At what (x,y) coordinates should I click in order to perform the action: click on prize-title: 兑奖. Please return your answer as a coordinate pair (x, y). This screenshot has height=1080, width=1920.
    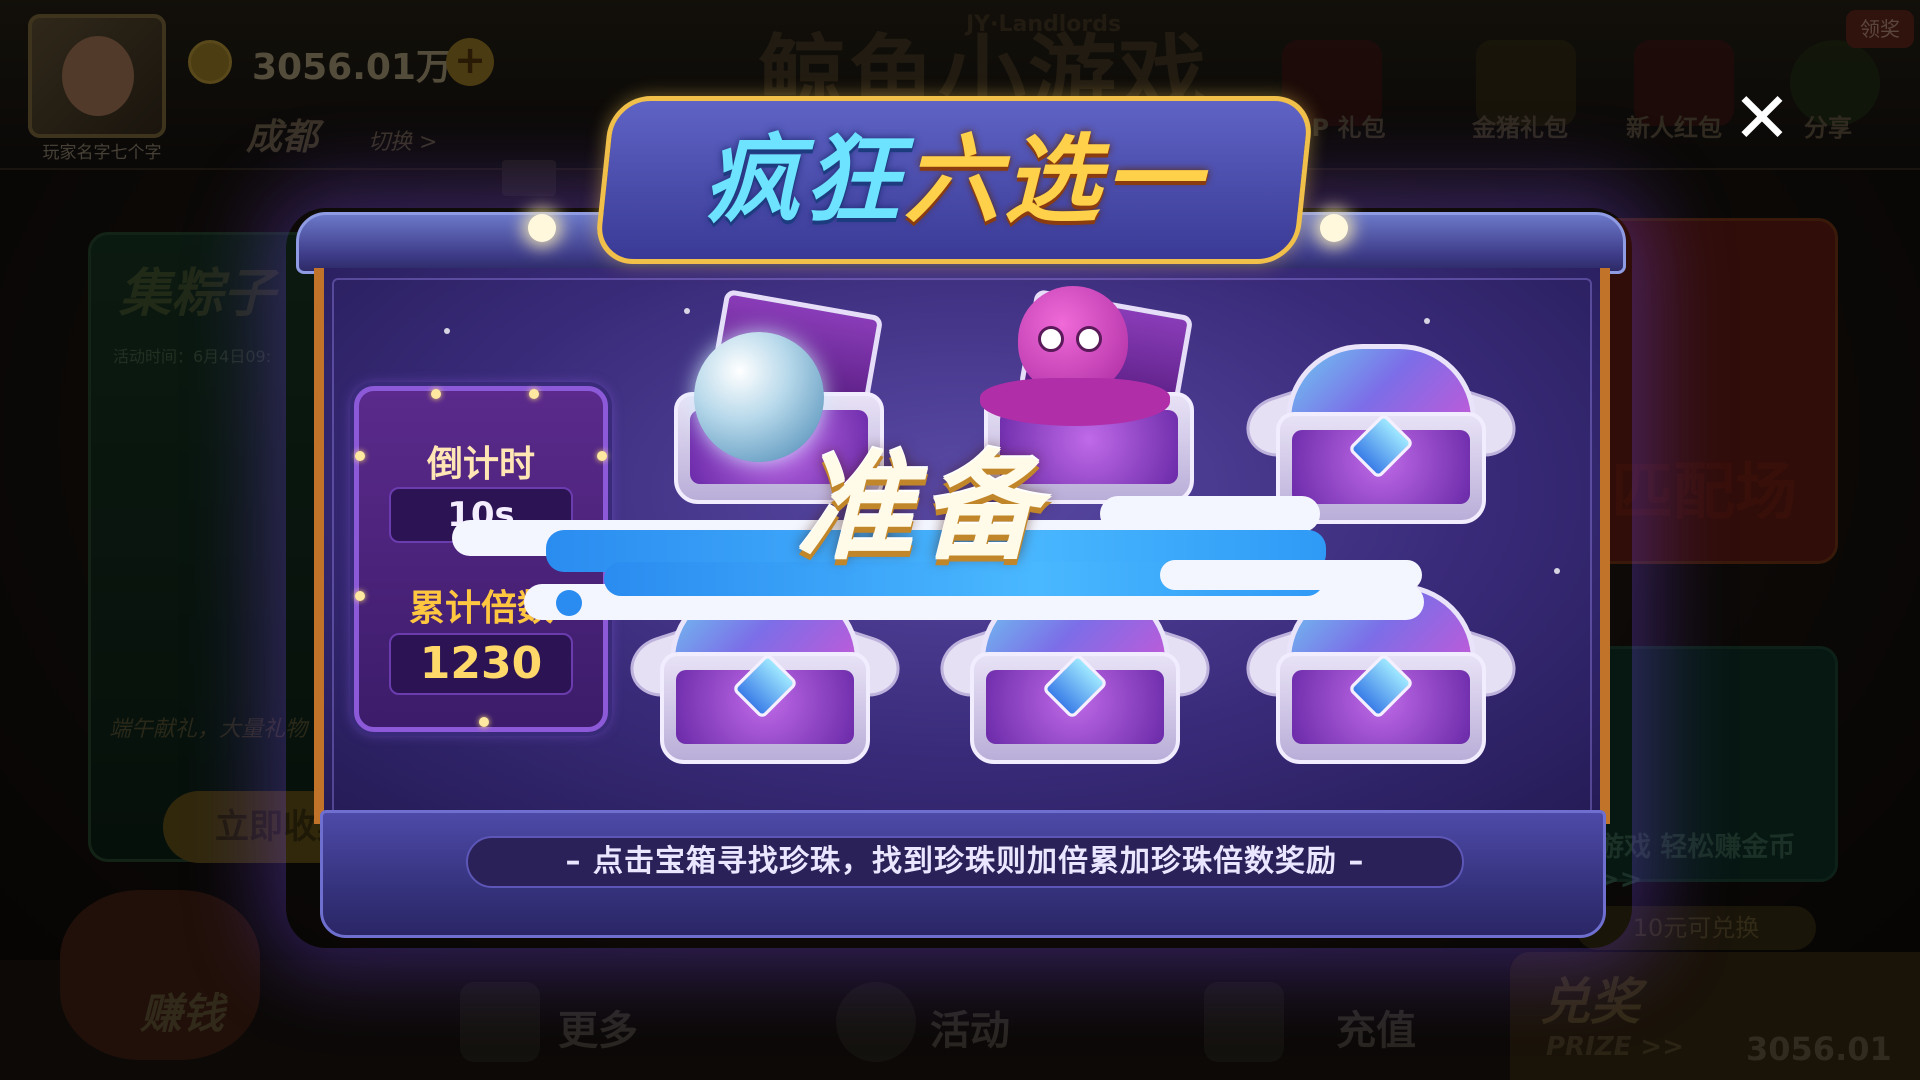
    Looking at the image, I should click on (1590, 1002).